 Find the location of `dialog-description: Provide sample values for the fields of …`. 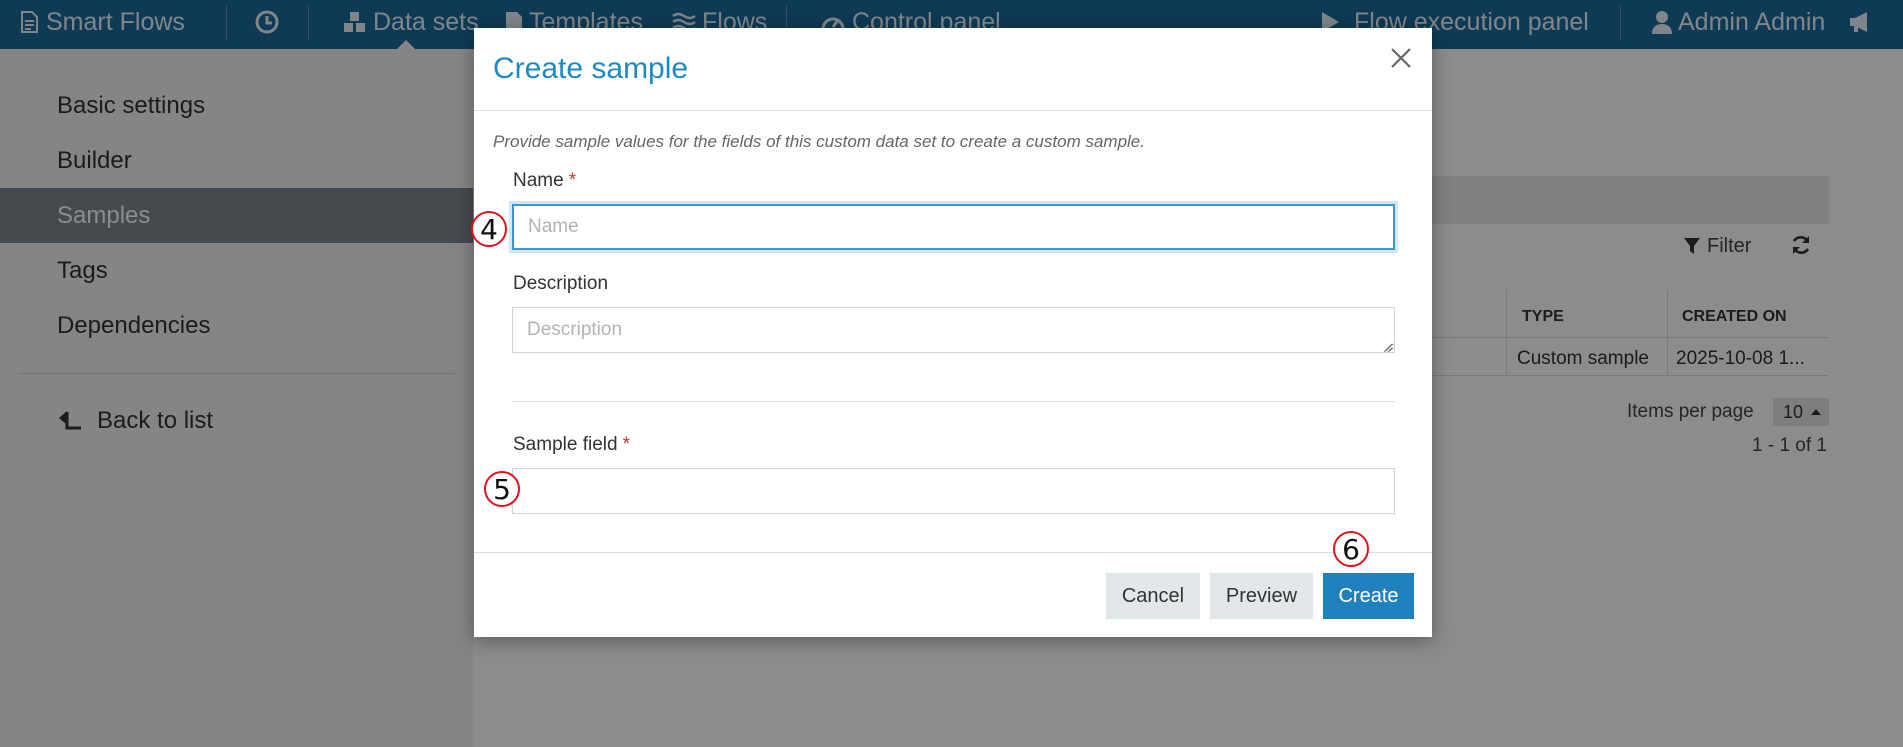

dialog-description: Provide sample values for the fields of … is located at coordinates (819, 141).